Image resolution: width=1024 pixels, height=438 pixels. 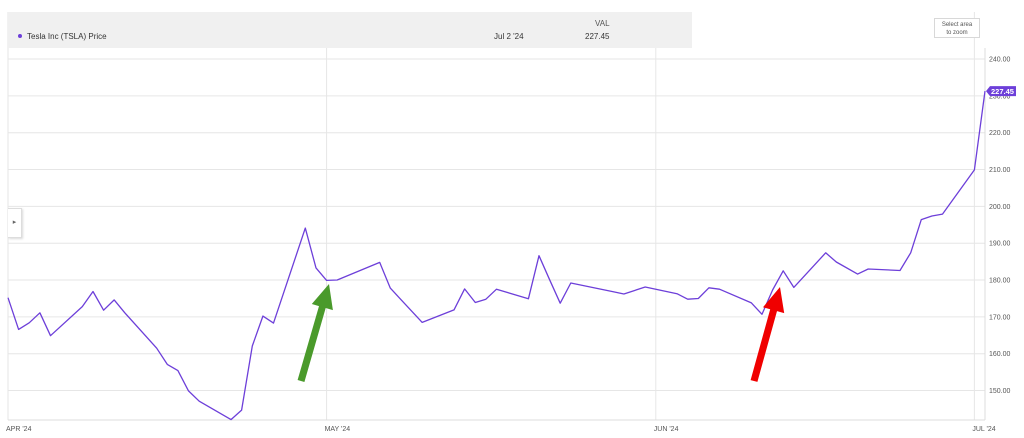 What do you see at coordinates (1000, 281) in the screenshot?
I see `y-tick-label: 180.00` at bounding box center [1000, 281].